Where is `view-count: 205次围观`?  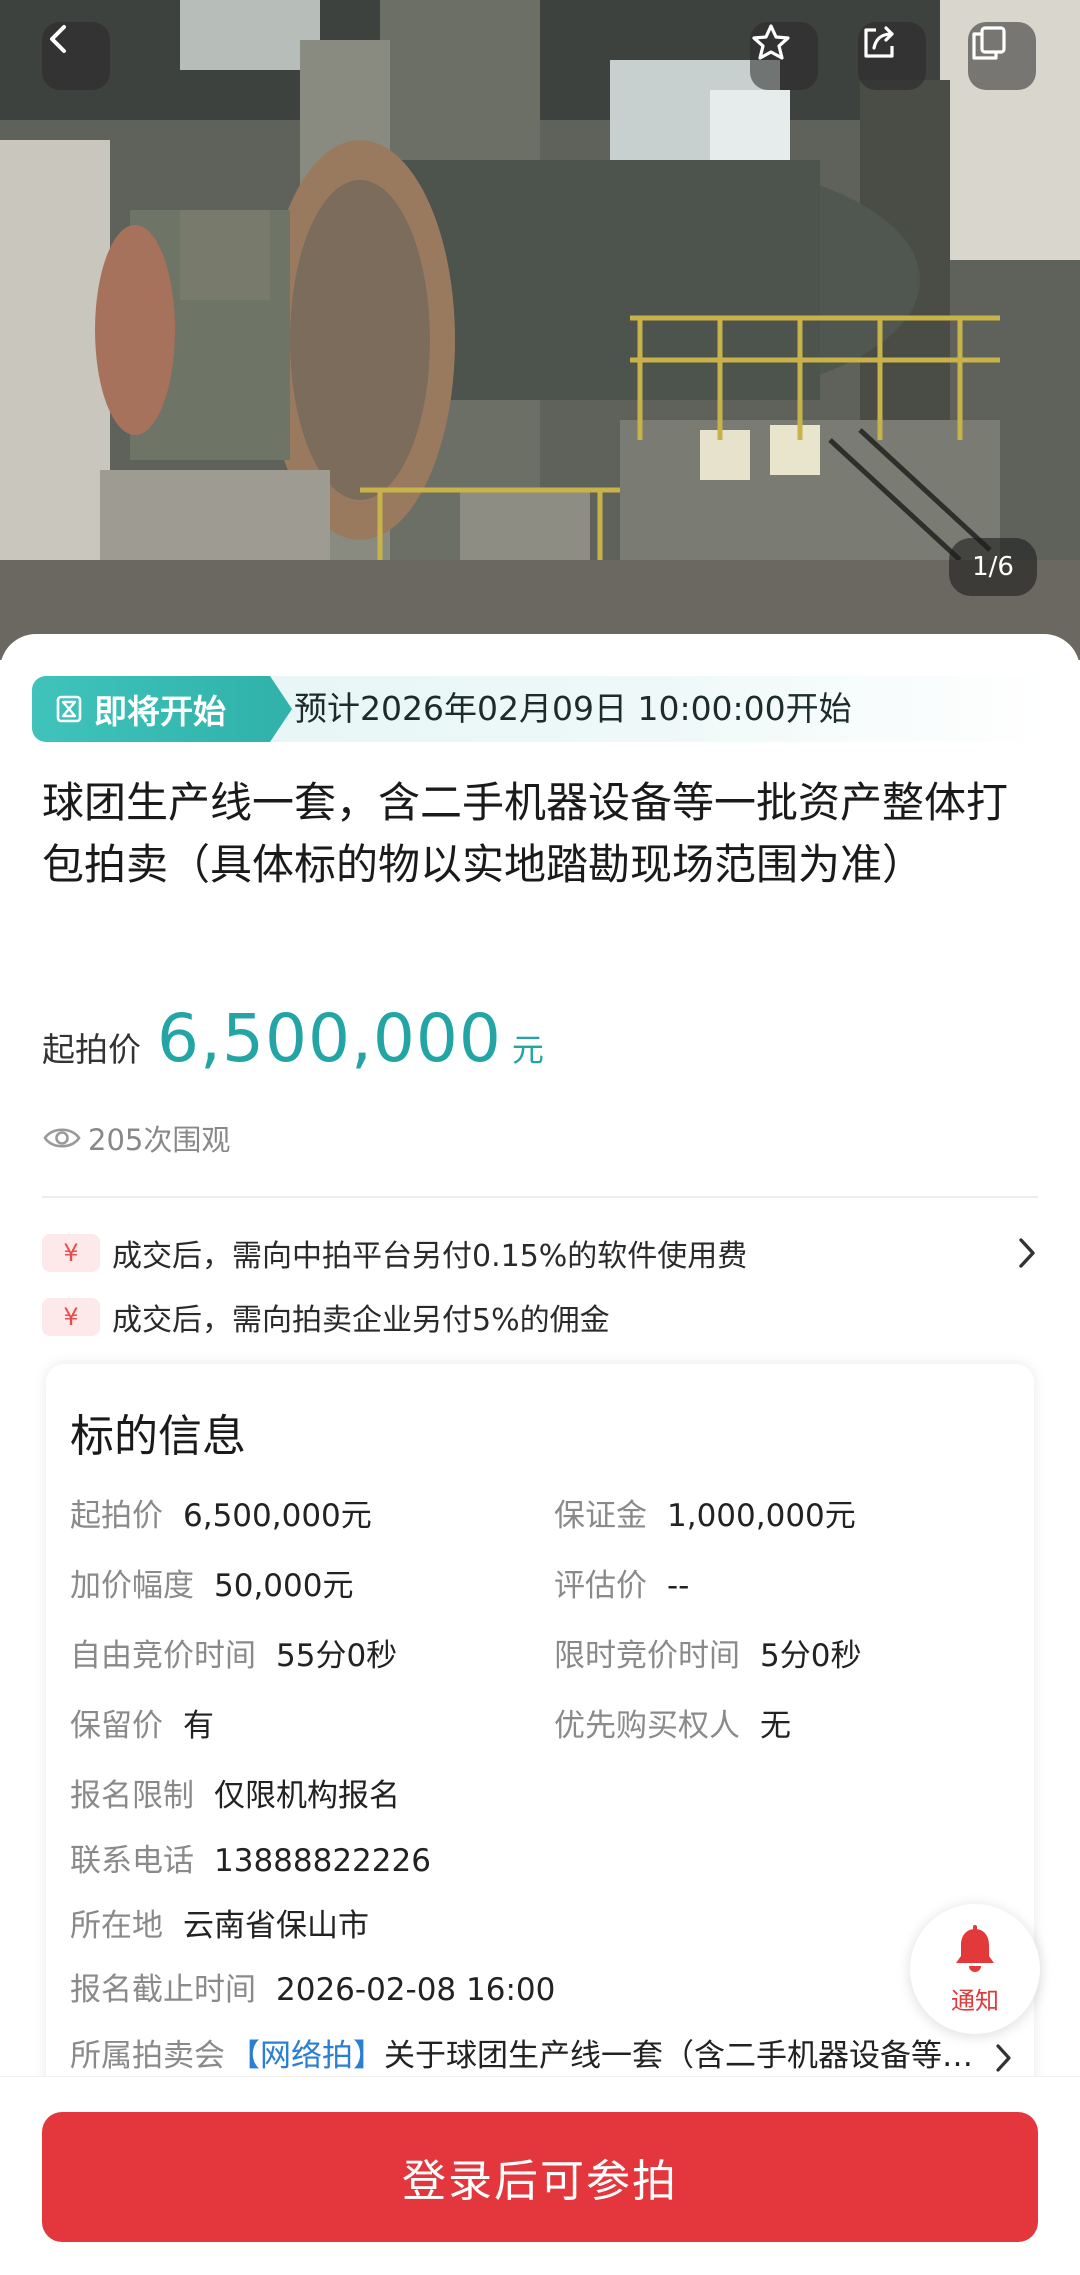 view-count: 205次围观 is located at coordinates (136, 1138).